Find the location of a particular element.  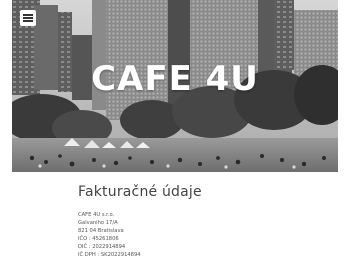

city-address: 821 04 Bratislava is located at coordinates (101, 231).